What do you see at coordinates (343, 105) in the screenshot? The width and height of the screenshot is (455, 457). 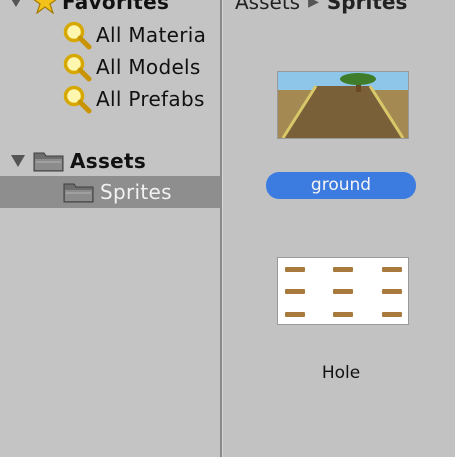 I see `ground-sprite-thumbnail` at bounding box center [343, 105].